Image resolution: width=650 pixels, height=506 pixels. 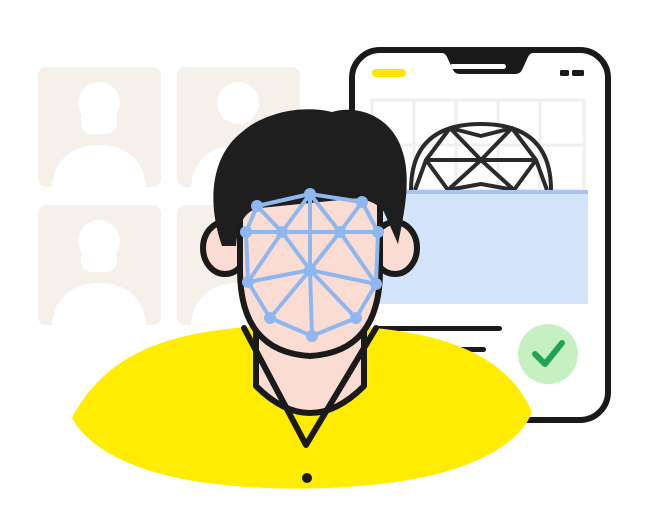 What do you see at coordinates (307, 478) in the screenshot?
I see `shirt-button` at bounding box center [307, 478].